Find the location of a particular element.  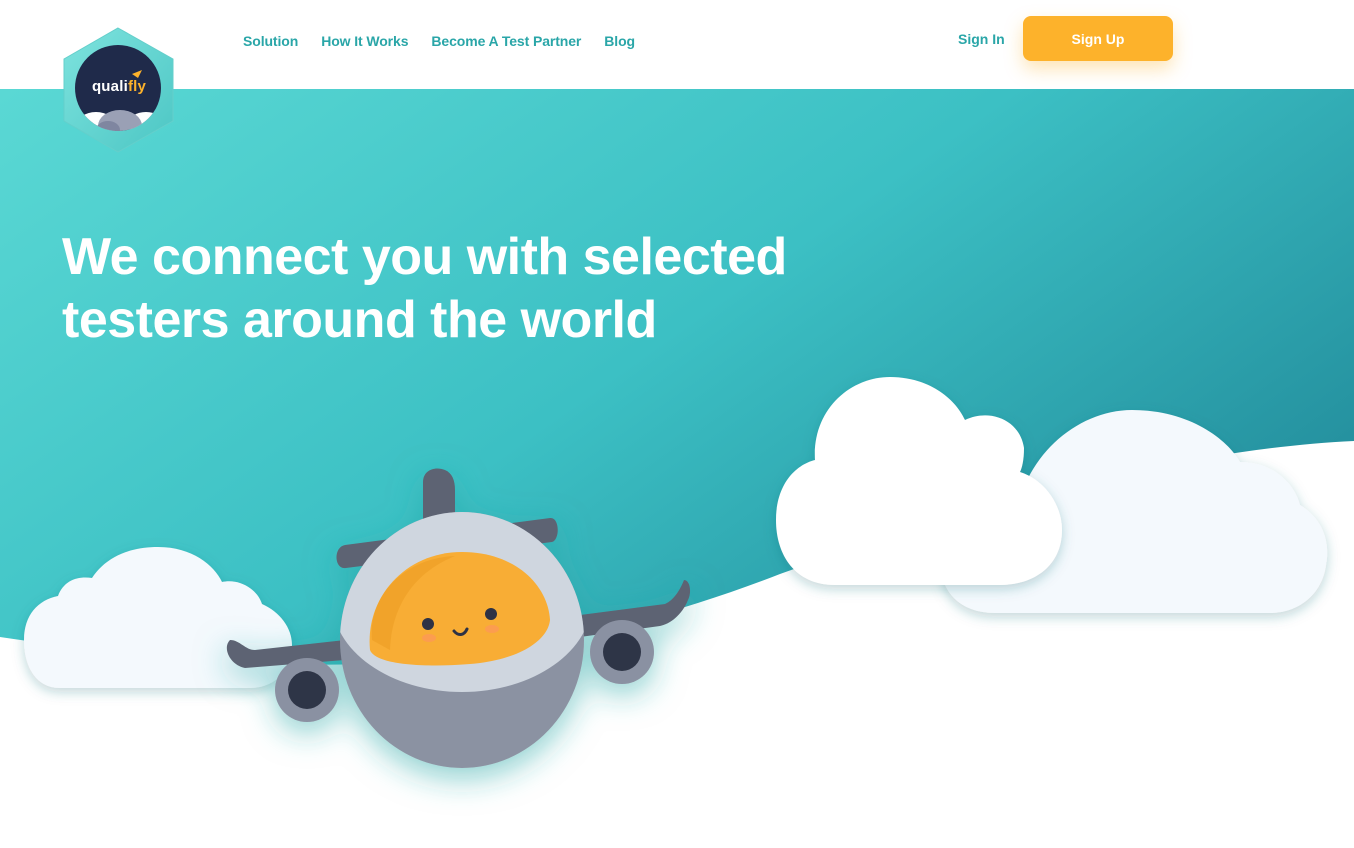

nav-link-solution: Solution is located at coordinates (270, 41).